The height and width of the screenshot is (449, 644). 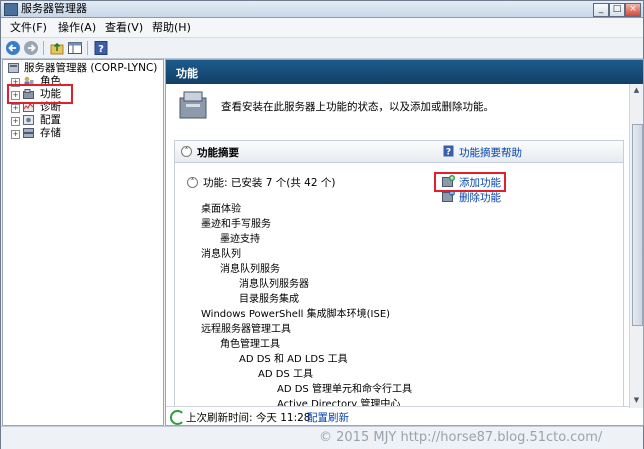 I want to click on pane-banner: 功能, so click(x=404, y=72).